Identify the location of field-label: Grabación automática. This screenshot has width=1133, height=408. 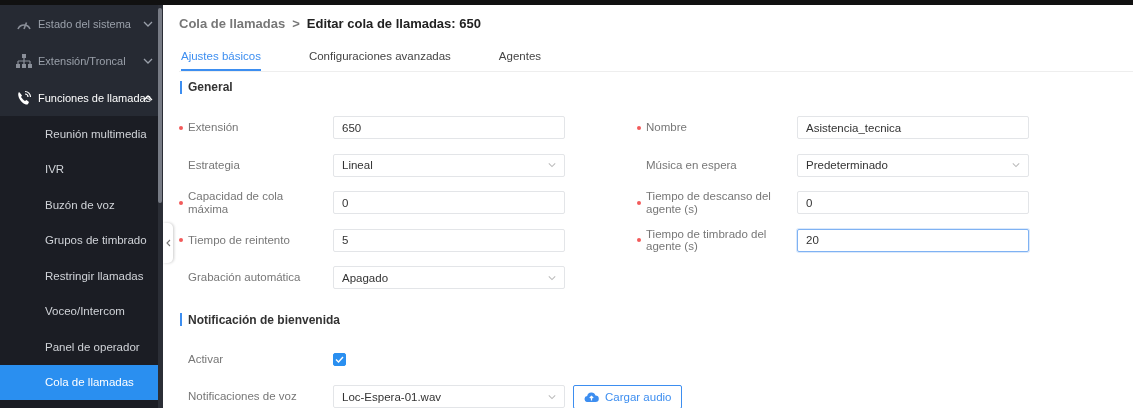
(245, 278).